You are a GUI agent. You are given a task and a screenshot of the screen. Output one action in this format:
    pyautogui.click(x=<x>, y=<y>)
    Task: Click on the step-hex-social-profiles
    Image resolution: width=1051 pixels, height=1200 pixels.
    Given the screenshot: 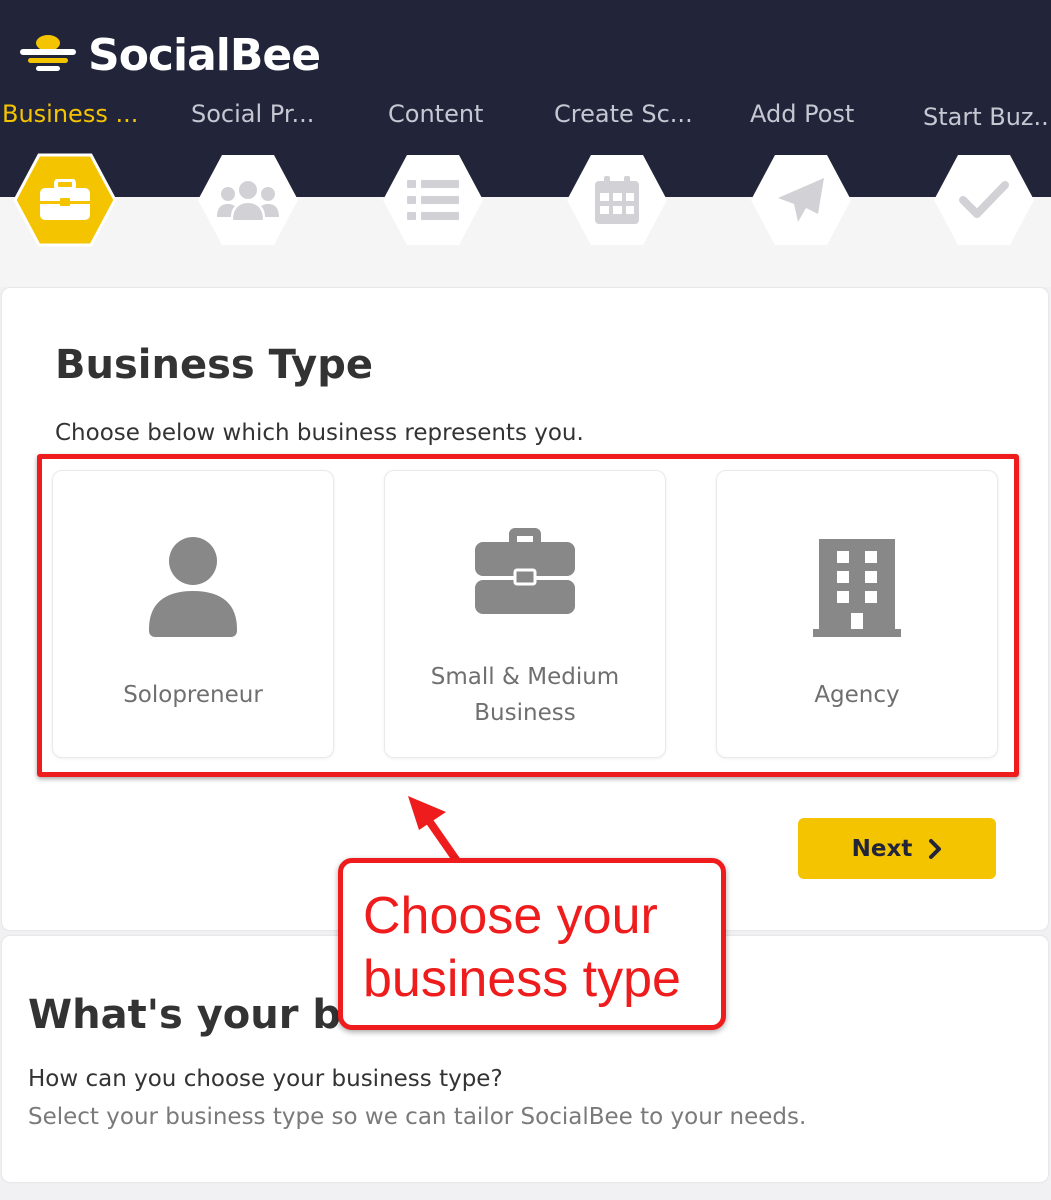 What is the action you would take?
    pyautogui.click(x=248, y=200)
    